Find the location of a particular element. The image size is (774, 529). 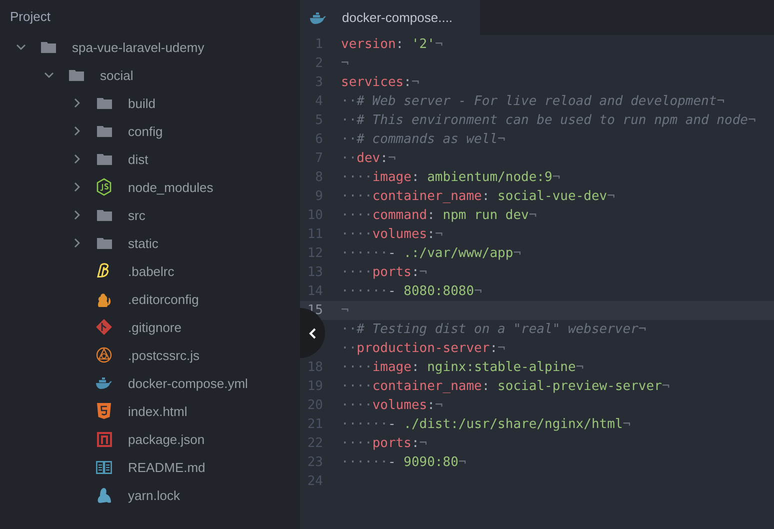

folder-name: node_modules is located at coordinates (171, 187).